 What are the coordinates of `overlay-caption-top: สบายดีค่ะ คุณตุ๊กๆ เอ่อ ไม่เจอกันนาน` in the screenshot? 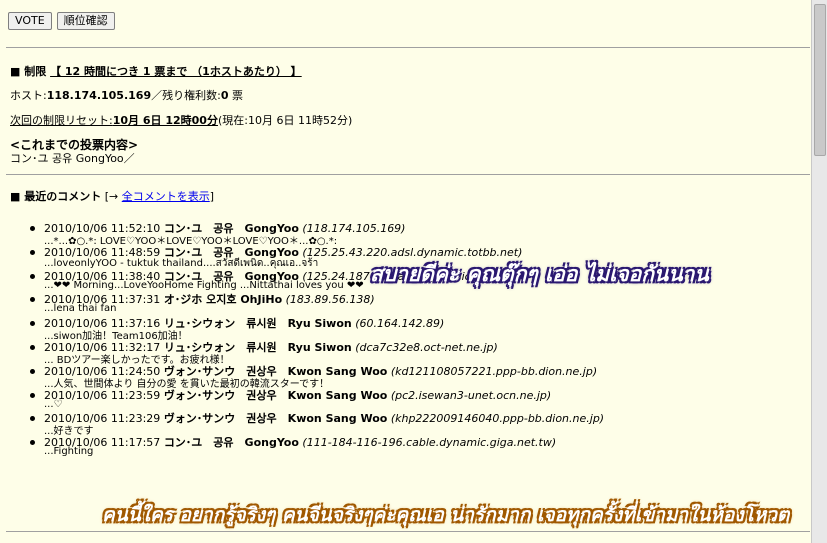 It's located at (539, 274).